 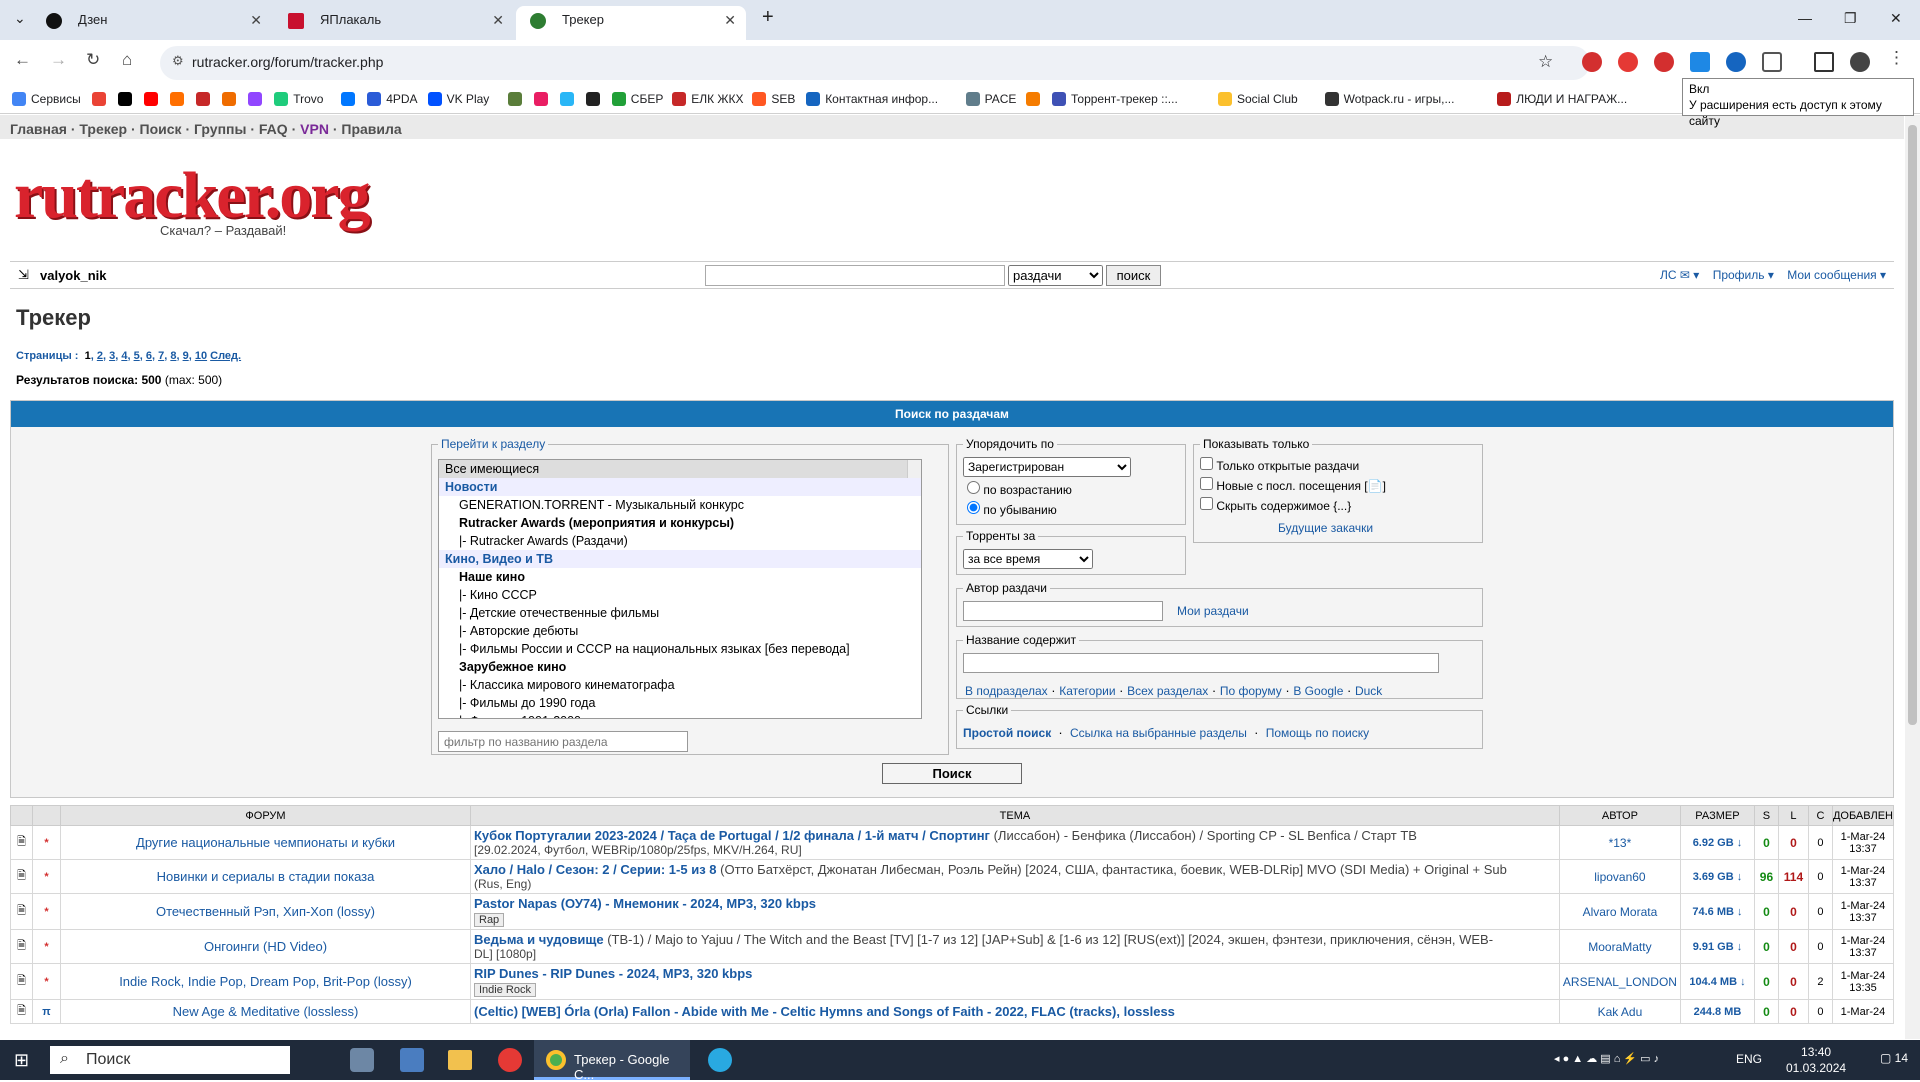 What do you see at coordinates (1619, 1011) in the screenshot?
I see `author-link: Kak Adu` at bounding box center [1619, 1011].